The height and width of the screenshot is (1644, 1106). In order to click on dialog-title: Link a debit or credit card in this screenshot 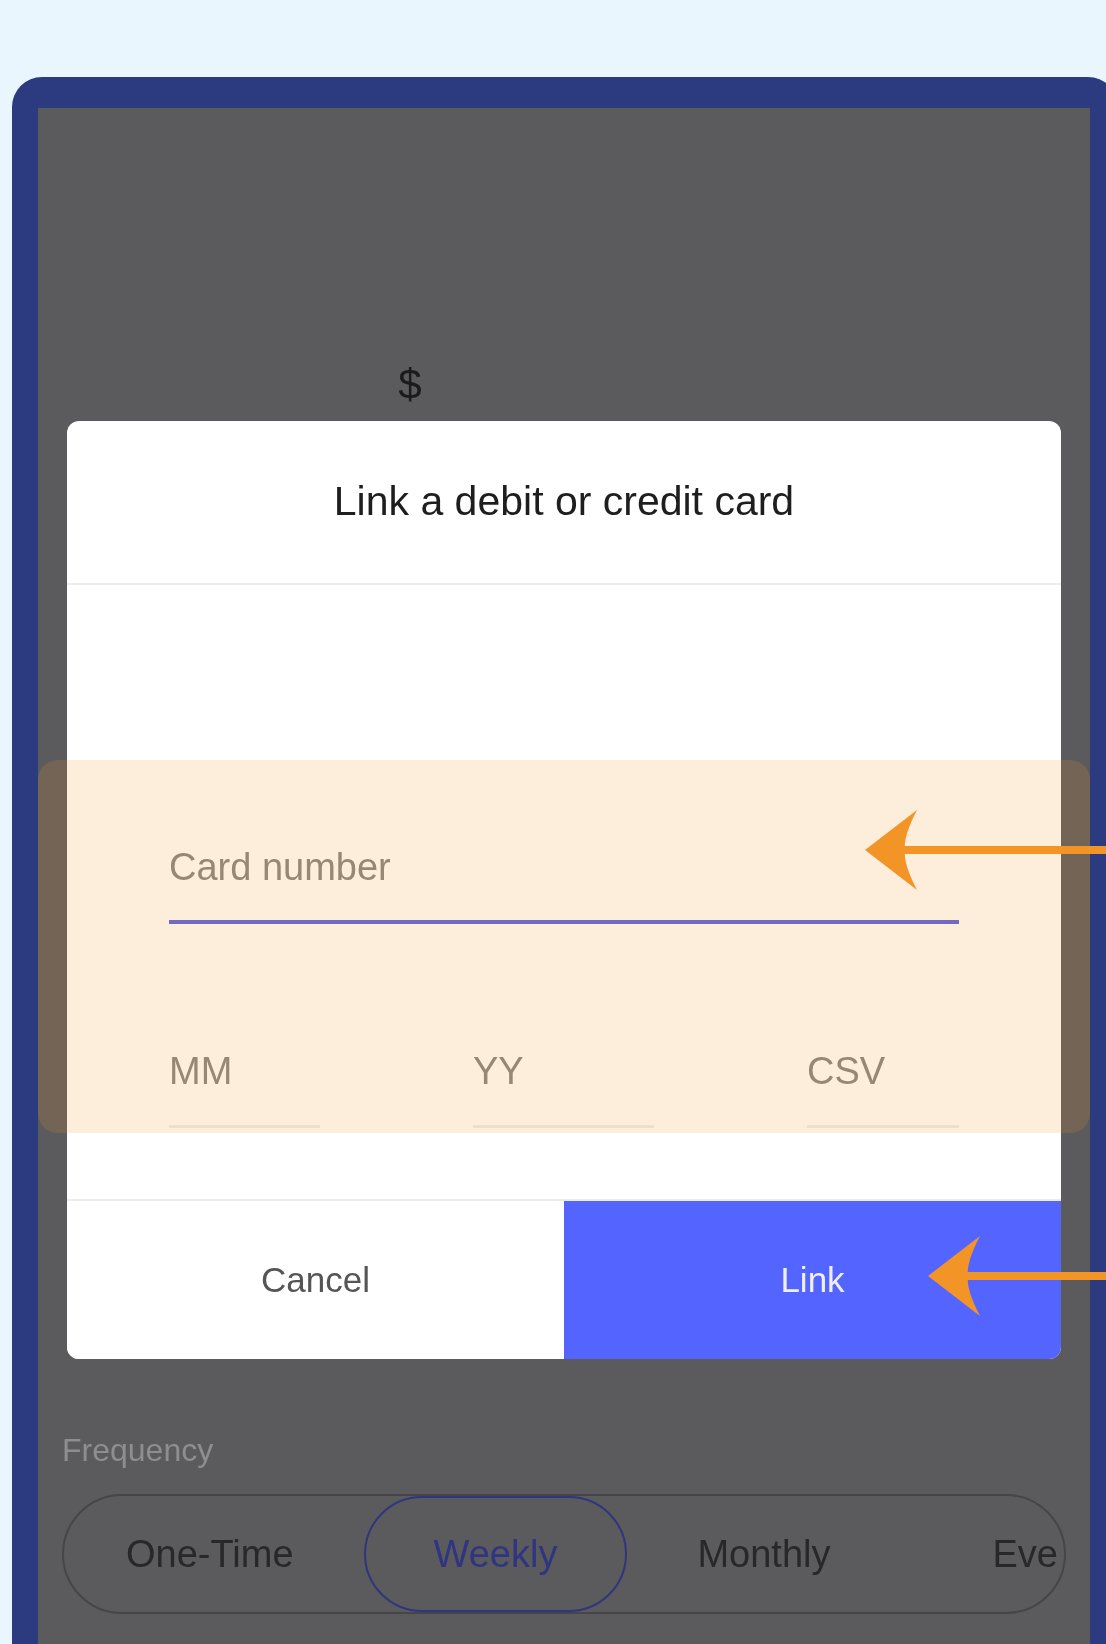, I will do `click(564, 502)`.